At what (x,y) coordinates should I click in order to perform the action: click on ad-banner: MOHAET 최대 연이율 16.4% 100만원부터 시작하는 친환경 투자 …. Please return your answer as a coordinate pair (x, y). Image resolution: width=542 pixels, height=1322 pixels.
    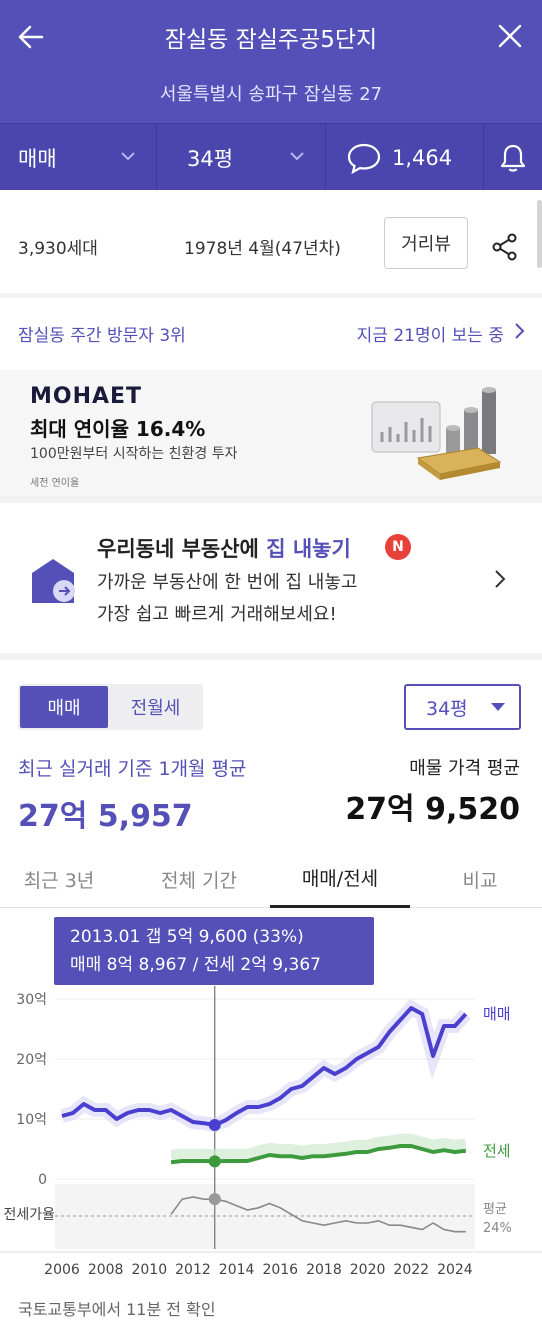
    Looking at the image, I should click on (271, 433).